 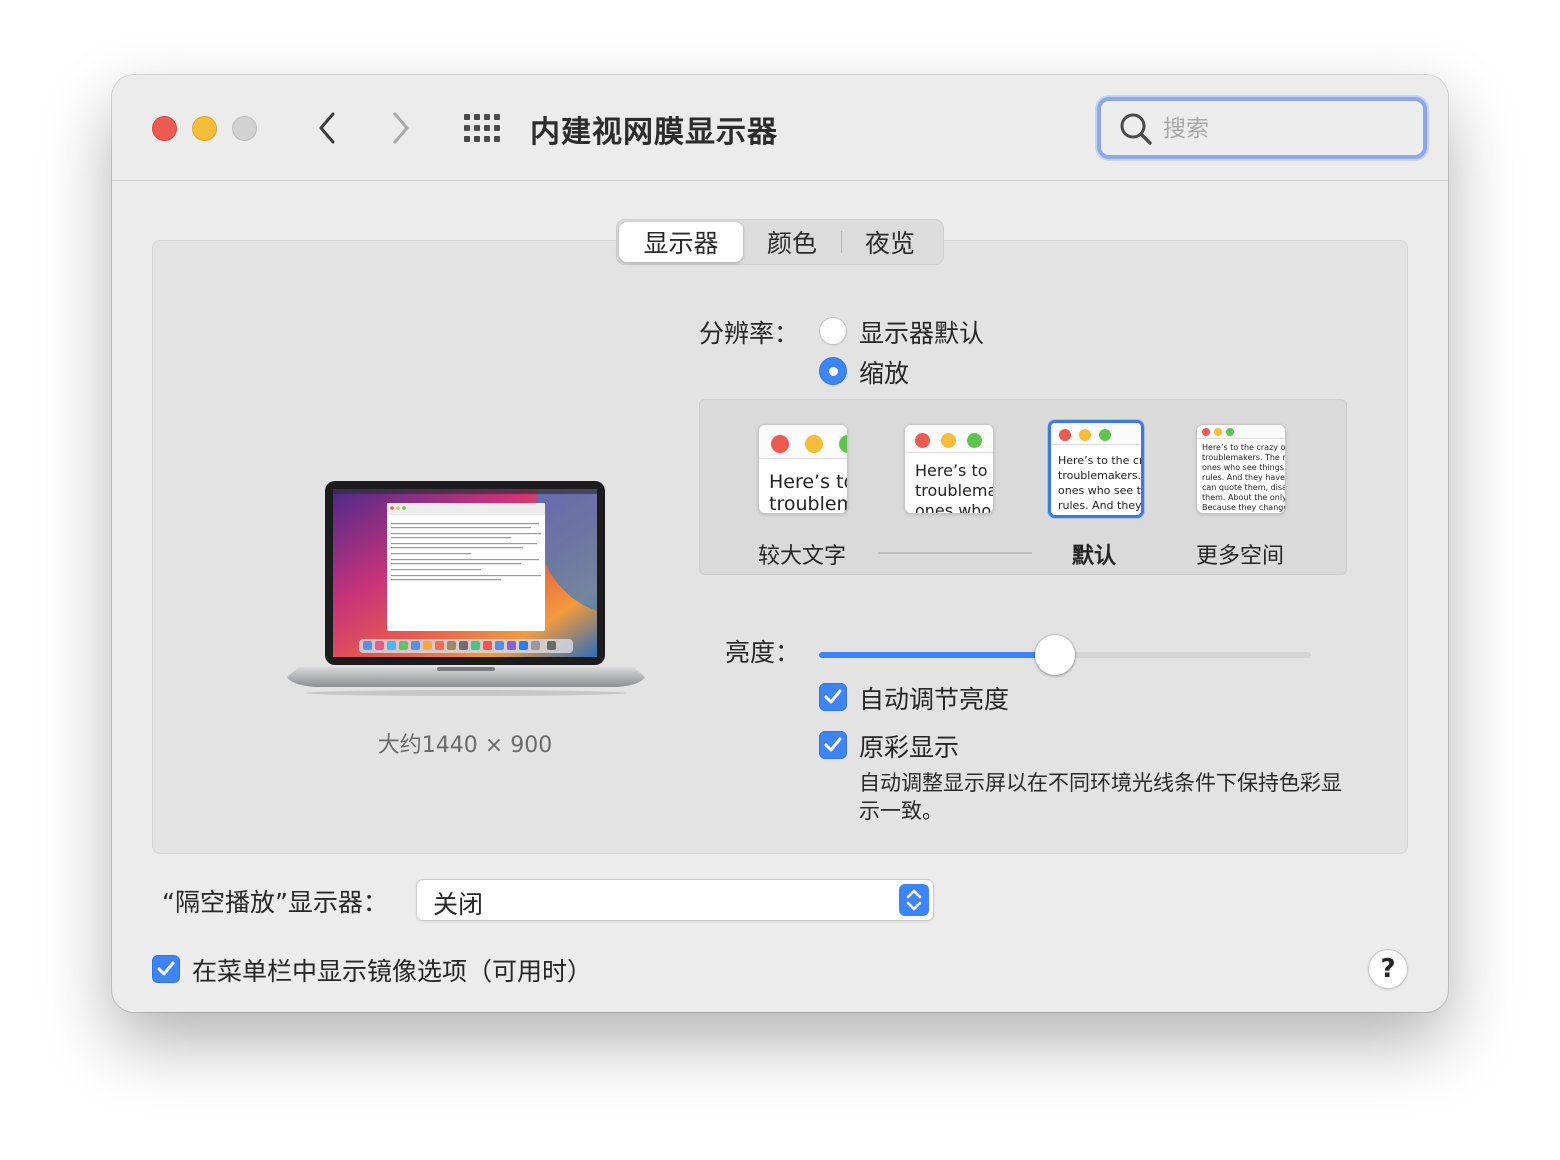 What do you see at coordinates (802, 556) in the screenshot?
I see `scale-label-larger-text: 较大文字` at bounding box center [802, 556].